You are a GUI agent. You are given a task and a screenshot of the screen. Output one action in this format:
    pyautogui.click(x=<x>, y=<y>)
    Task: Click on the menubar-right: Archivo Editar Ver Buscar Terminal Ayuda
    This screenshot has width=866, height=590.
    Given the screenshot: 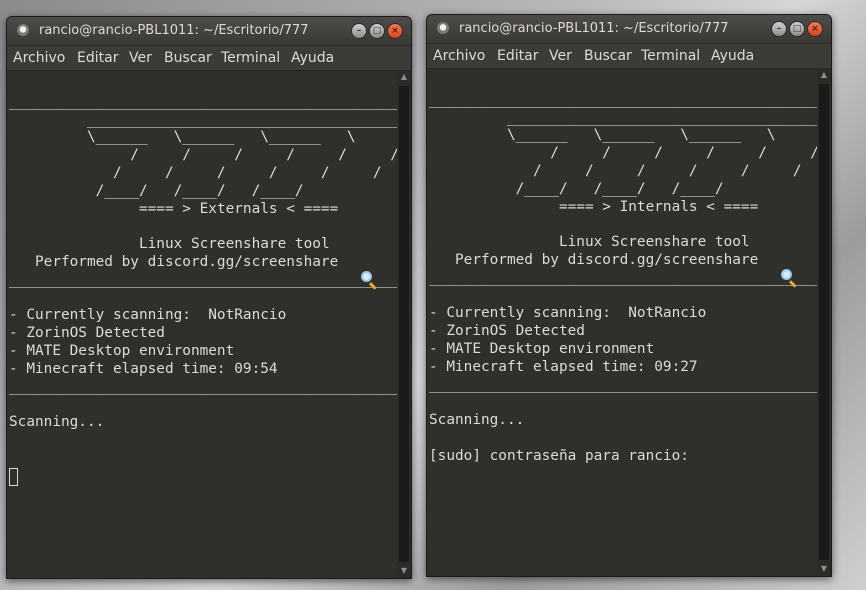 What is the action you would take?
    pyautogui.click(x=629, y=56)
    